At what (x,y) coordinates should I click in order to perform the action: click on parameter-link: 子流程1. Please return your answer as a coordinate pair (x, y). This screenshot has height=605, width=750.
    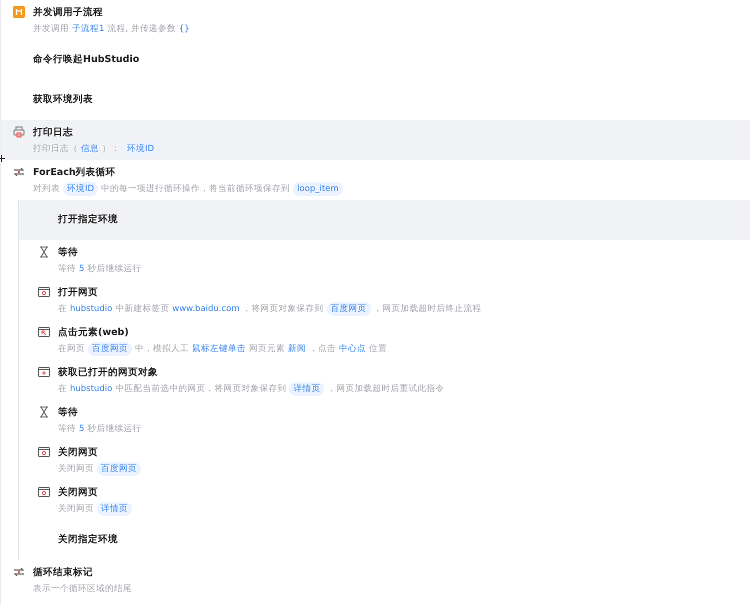
    Looking at the image, I should click on (88, 29).